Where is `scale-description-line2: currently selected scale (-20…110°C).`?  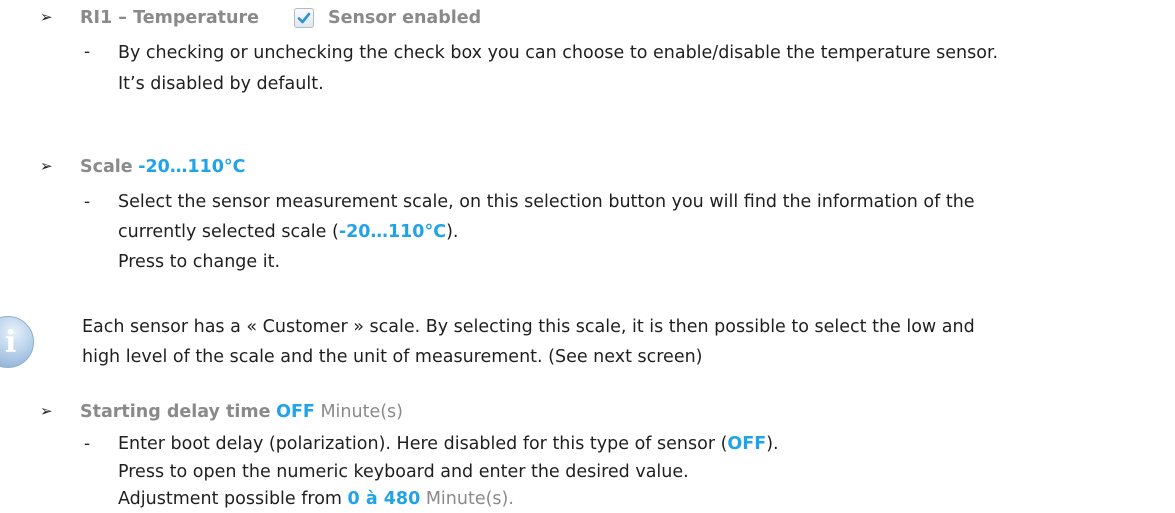 scale-description-line2: currently selected scale (-20…110°C). is located at coordinates (288, 232).